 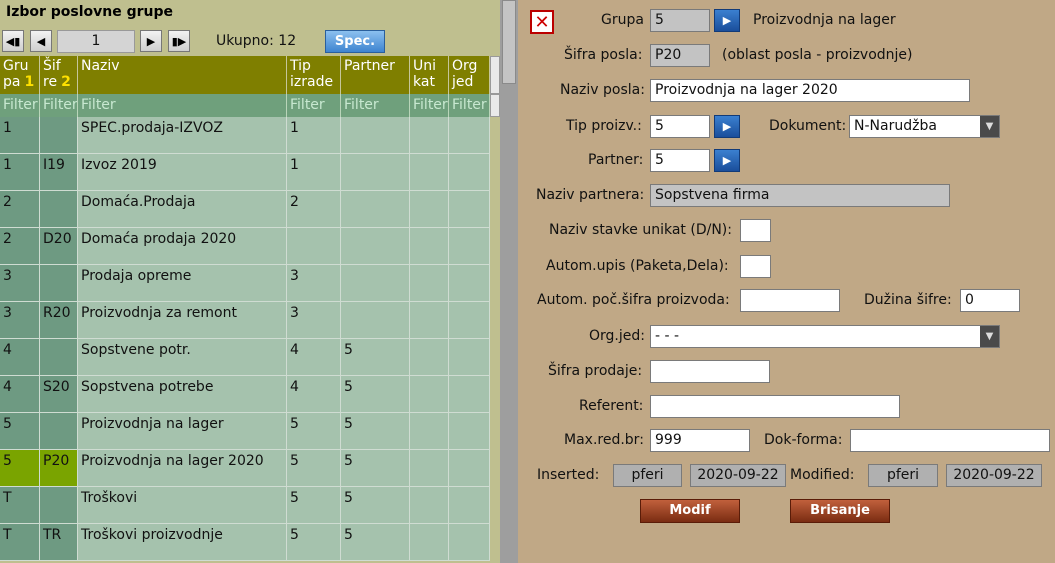 I want to click on table-row: 5 Proizvodnja na lager 5 5, so click(x=245, y=431).